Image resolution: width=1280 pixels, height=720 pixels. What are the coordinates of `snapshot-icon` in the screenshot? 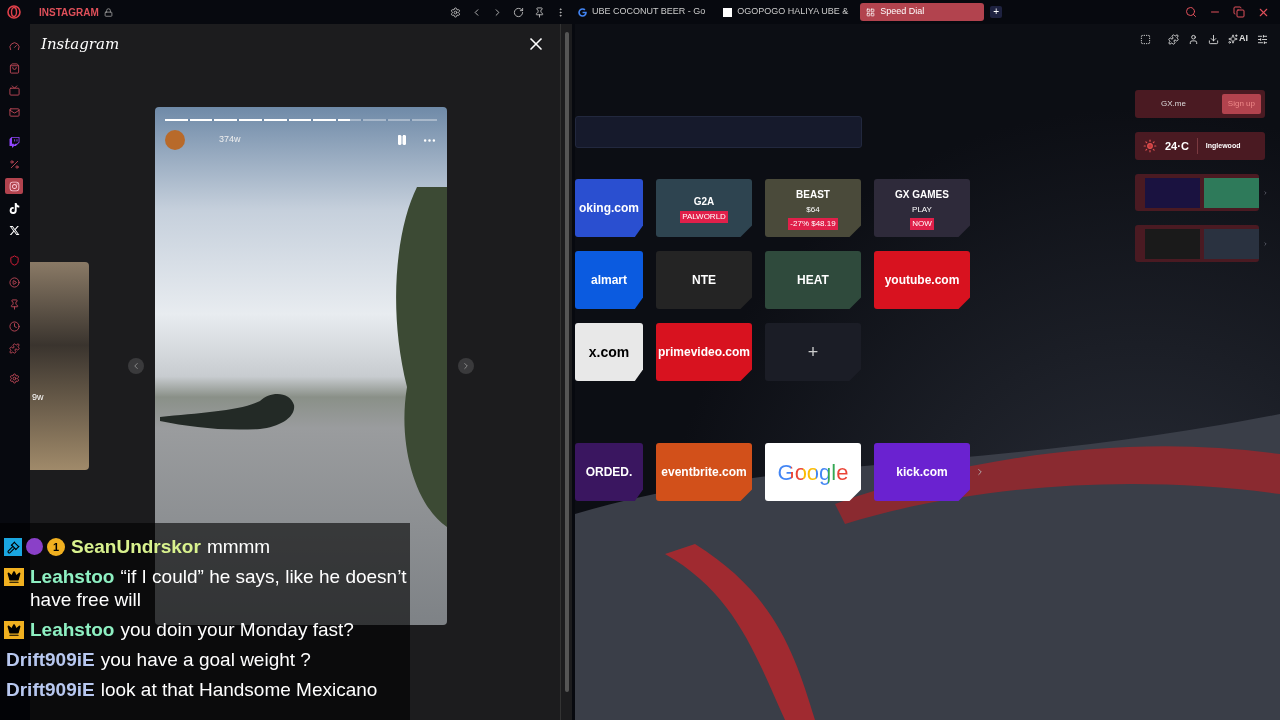 It's located at (1145, 39).